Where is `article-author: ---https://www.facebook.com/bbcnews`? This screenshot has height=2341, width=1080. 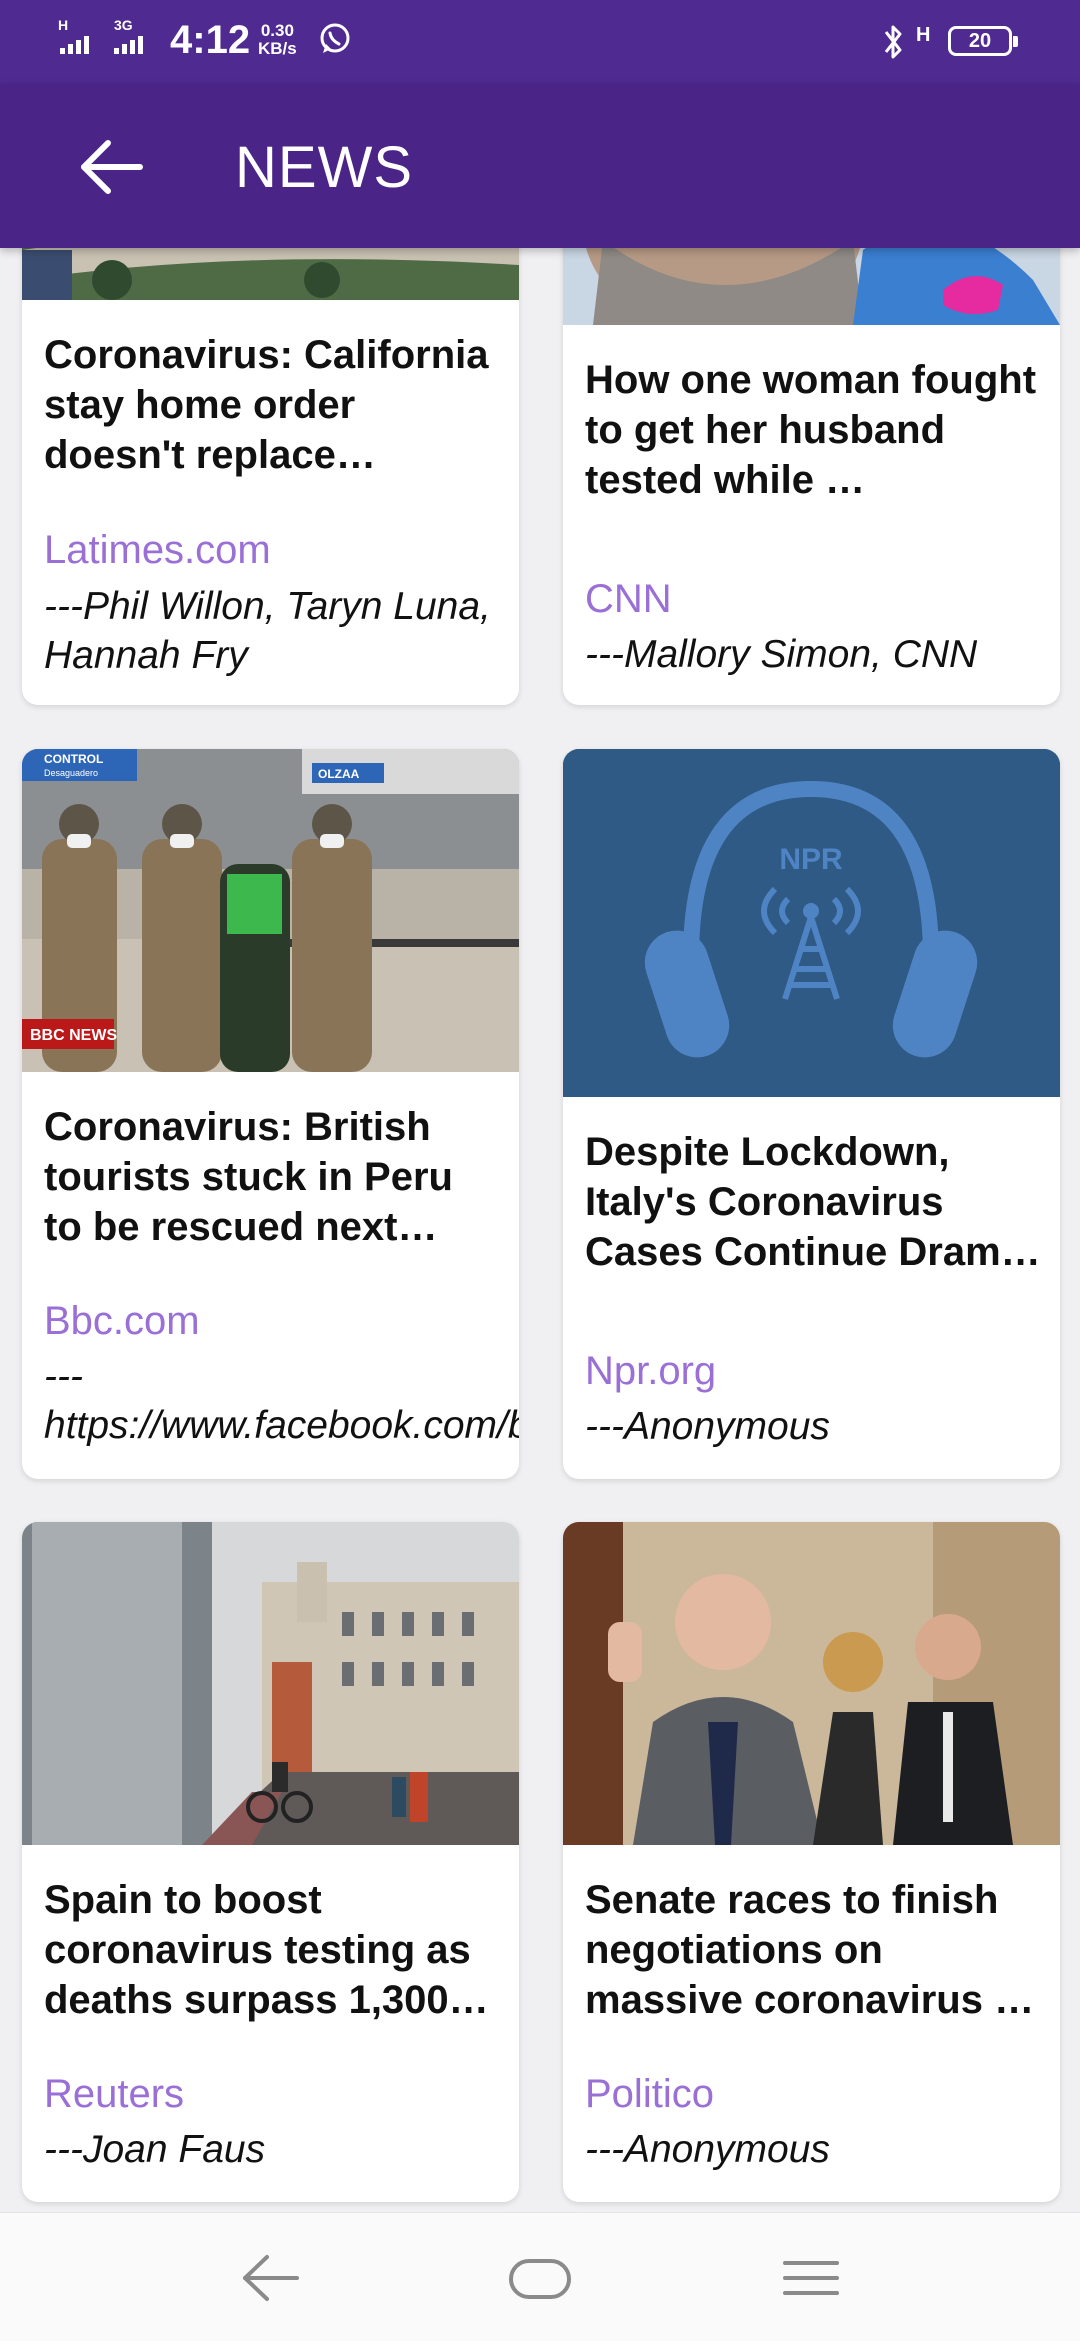 article-author: ---https://www.facebook.com/bbcnews is located at coordinates (281, 1401).